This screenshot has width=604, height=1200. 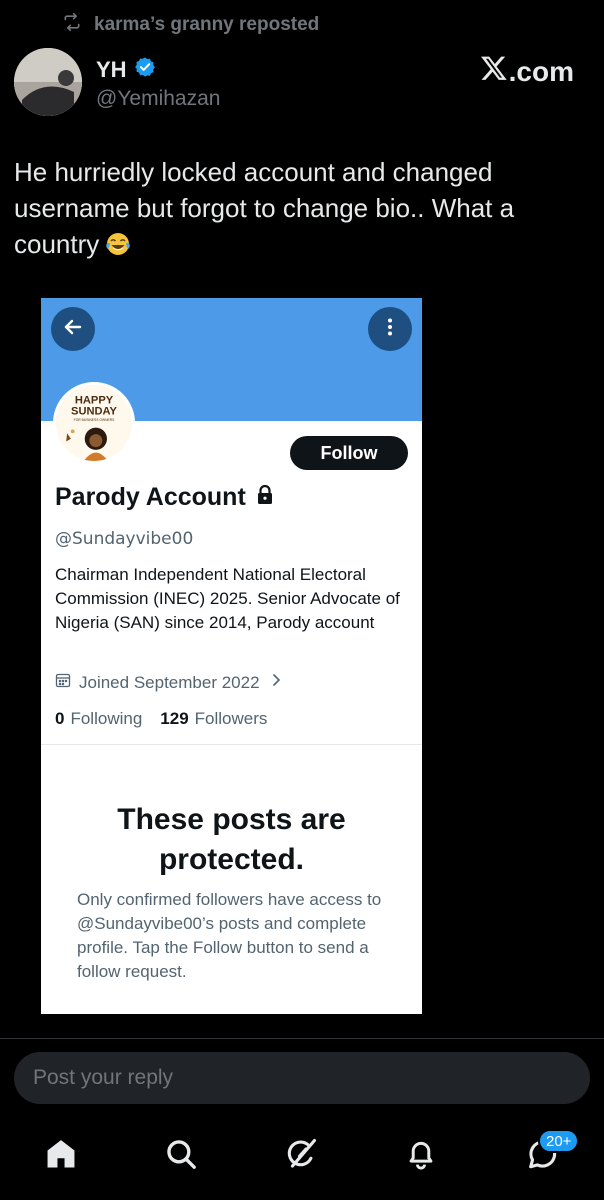 What do you see at coordinates (231, 839) in the screenshot?
I see `protected-title: These posts are protected.` at bounding box center [231, 839].